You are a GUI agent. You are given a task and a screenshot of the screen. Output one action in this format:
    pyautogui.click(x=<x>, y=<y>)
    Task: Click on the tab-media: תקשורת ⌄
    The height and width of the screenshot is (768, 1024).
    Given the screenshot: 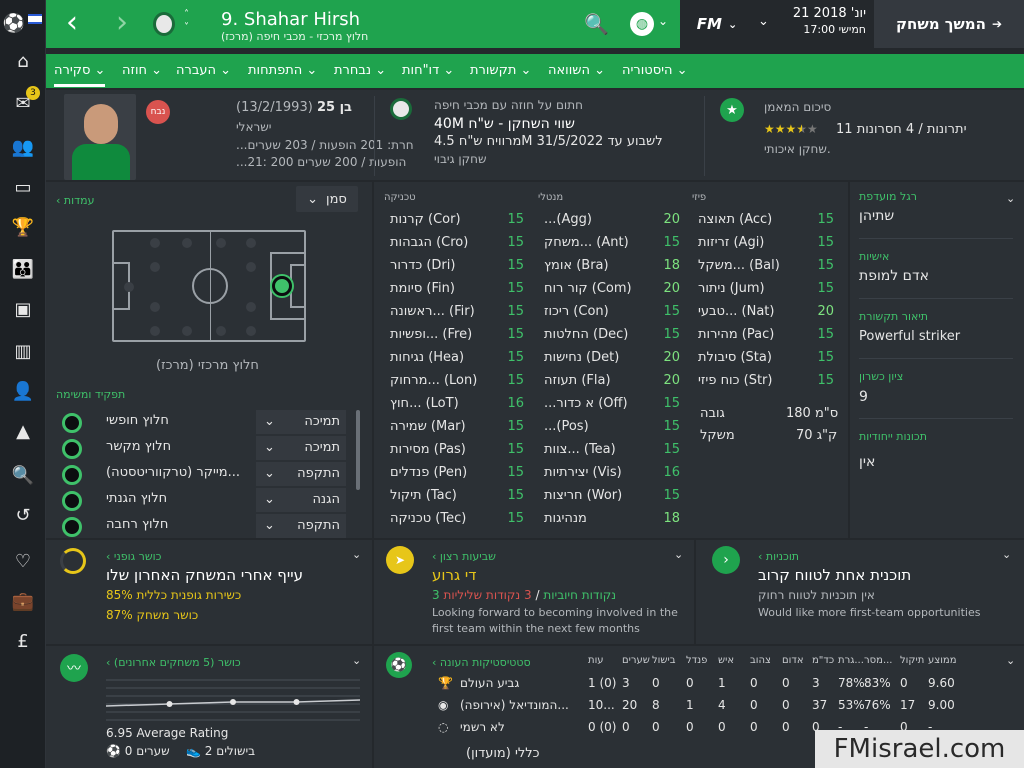 What is the action you would take?
    pyautogui.click(x=500, y=70)
    